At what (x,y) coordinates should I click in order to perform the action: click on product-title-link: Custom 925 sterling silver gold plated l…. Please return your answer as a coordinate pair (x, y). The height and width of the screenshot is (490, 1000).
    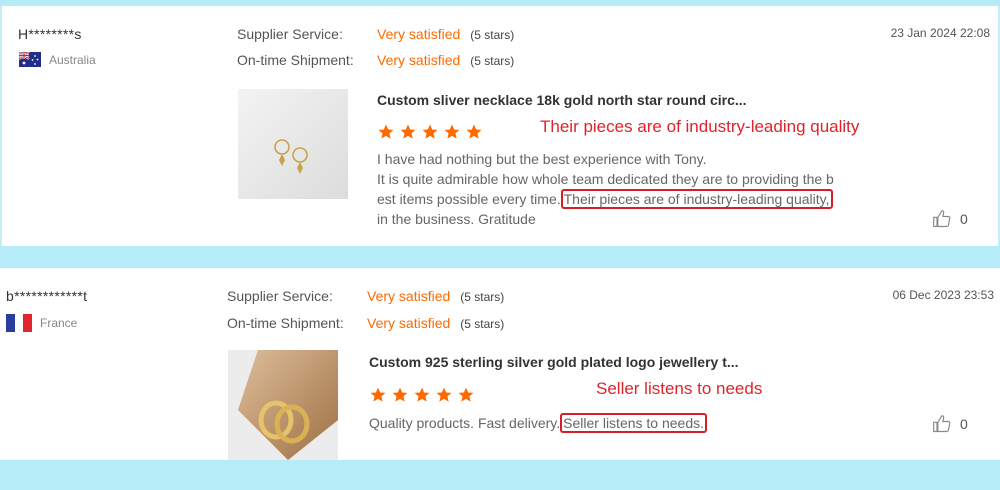
    Looking at the image, I should click on (554, 362).